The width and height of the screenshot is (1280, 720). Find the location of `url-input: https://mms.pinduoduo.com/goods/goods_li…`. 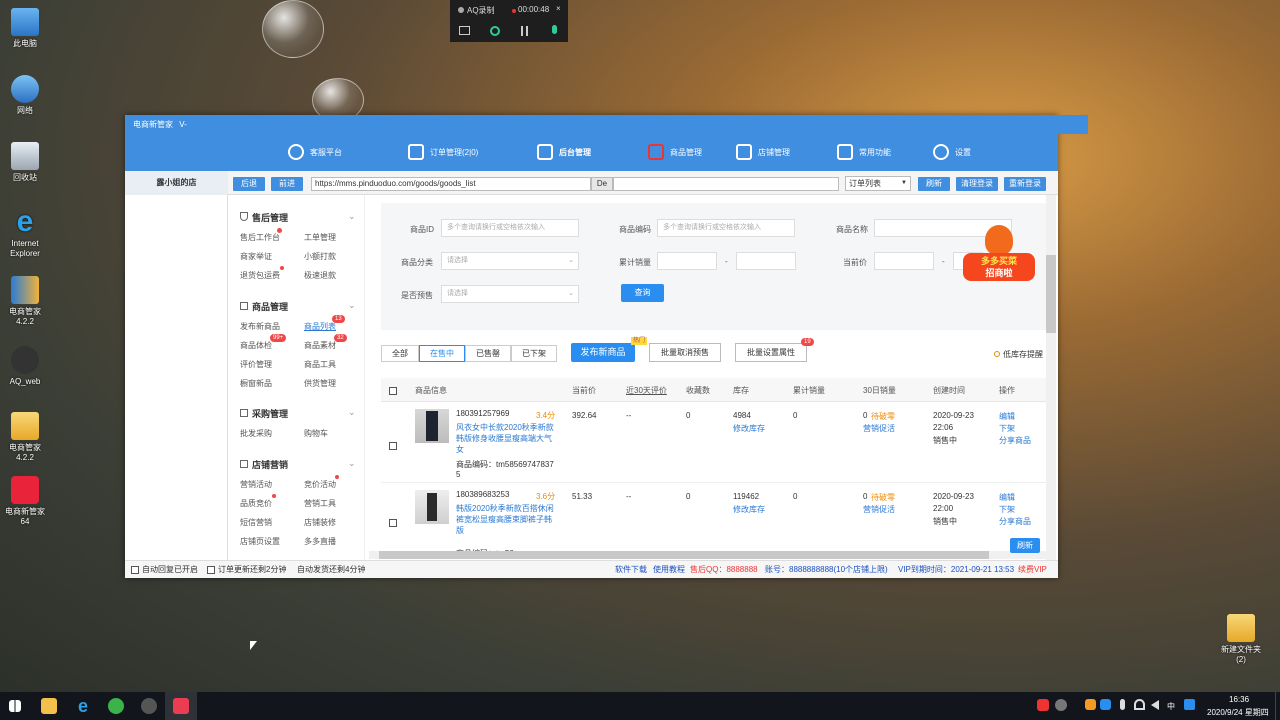

url-input: https://mms.pinduoduo.com/goods/goods_li… is located at coordinates (451, 184).